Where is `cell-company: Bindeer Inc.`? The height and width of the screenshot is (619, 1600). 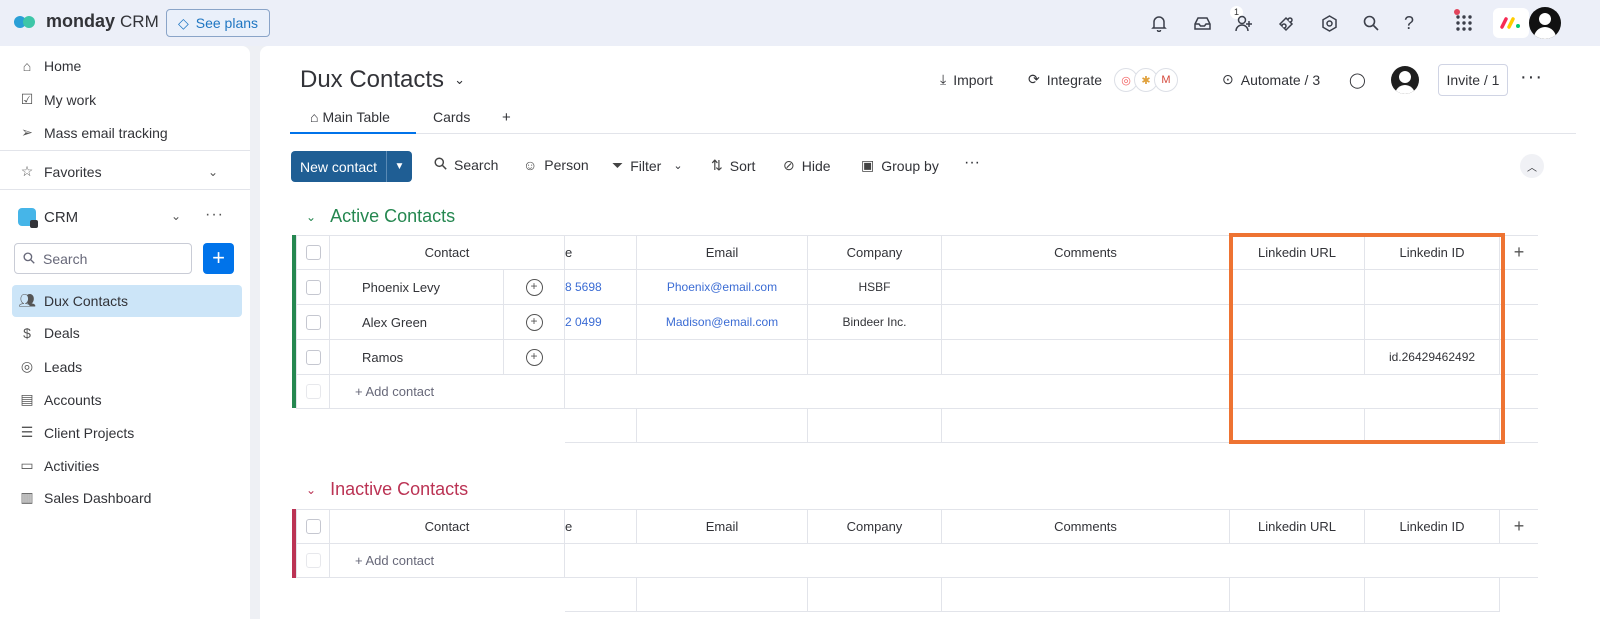 cell-company: Bindeer Inc. is located at coordinates (875, 322).